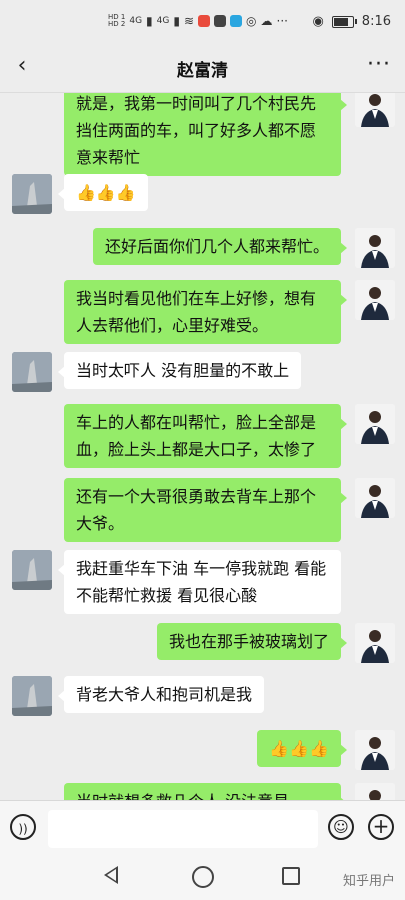 The width and height of the screenshot is (405, 900). I want to click on message-row: 背老大爷人和抱司机是我, so click(161, 694).